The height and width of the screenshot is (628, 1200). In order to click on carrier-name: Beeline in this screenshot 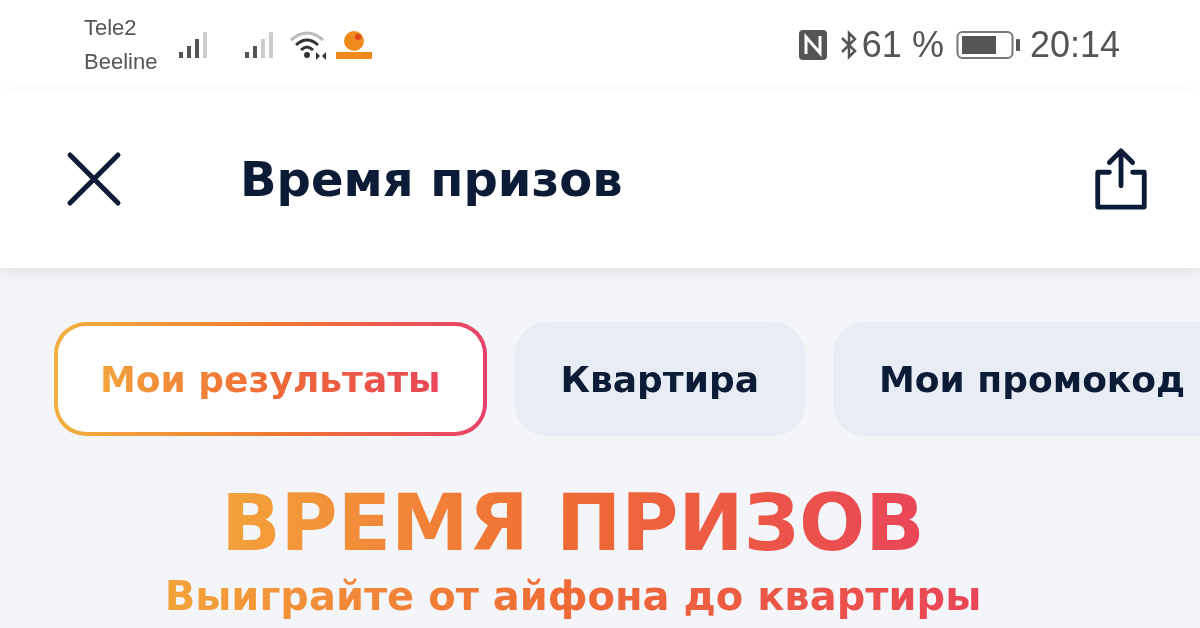, I will do `click(121, 62)`.